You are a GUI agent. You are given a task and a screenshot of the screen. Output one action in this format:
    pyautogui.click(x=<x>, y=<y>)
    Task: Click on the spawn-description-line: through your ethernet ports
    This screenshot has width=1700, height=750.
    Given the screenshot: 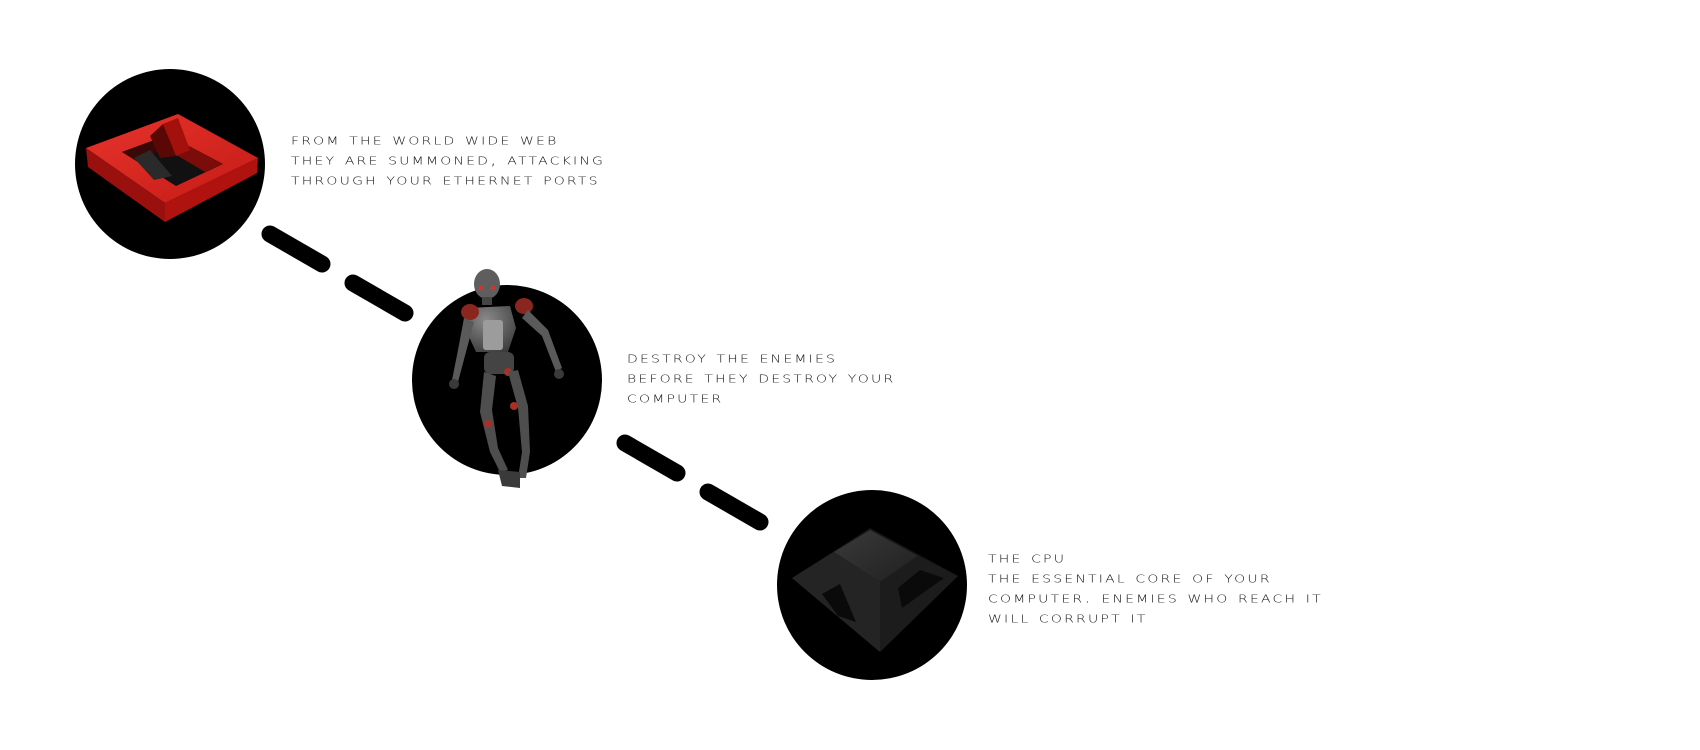 What is the action you would take?
    pyautogui.click(x=445, y=179)
    